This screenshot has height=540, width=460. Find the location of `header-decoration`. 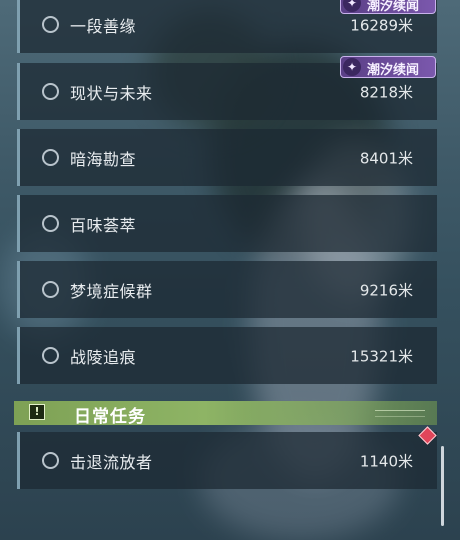

header-decoration is located at coordinates (400, 413).